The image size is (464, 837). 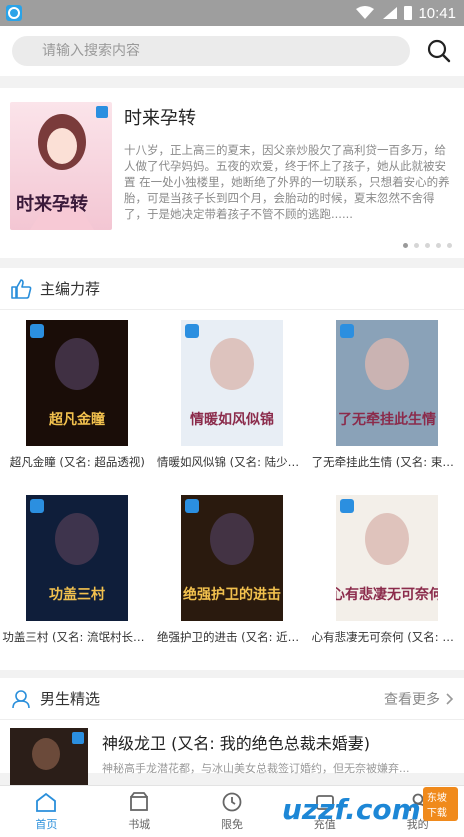 I want to click on book-cover-art: 心有悲凄无可奈何, so click(x=387, y=558).